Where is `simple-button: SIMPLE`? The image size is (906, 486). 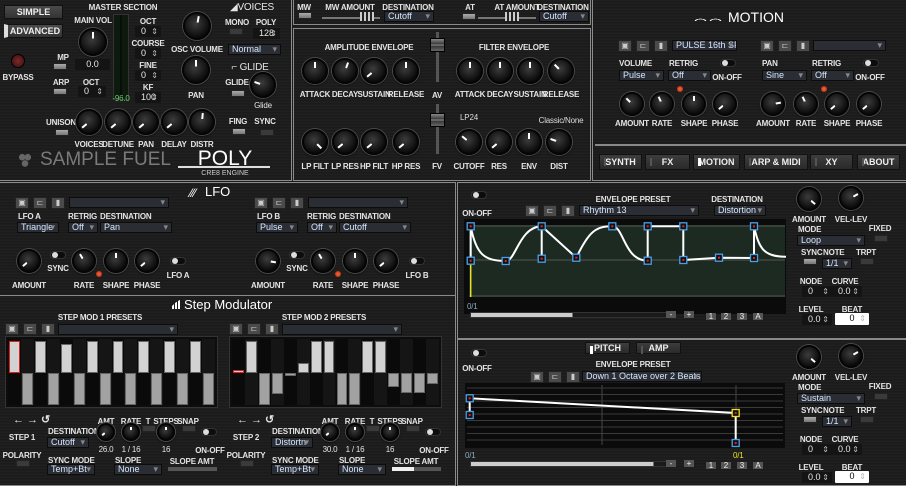
simple-button: SIMPLE is located at coordinates (33, 12).